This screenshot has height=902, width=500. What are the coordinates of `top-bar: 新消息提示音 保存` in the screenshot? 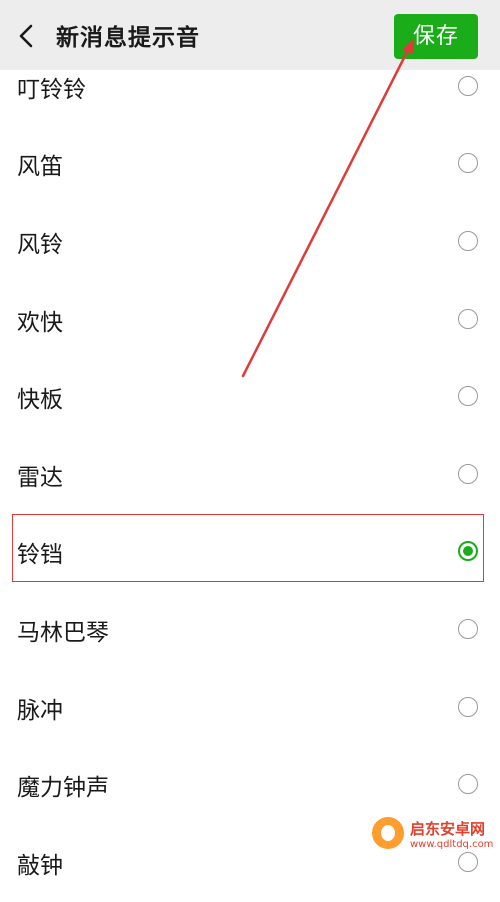 It's located at (250, 35).